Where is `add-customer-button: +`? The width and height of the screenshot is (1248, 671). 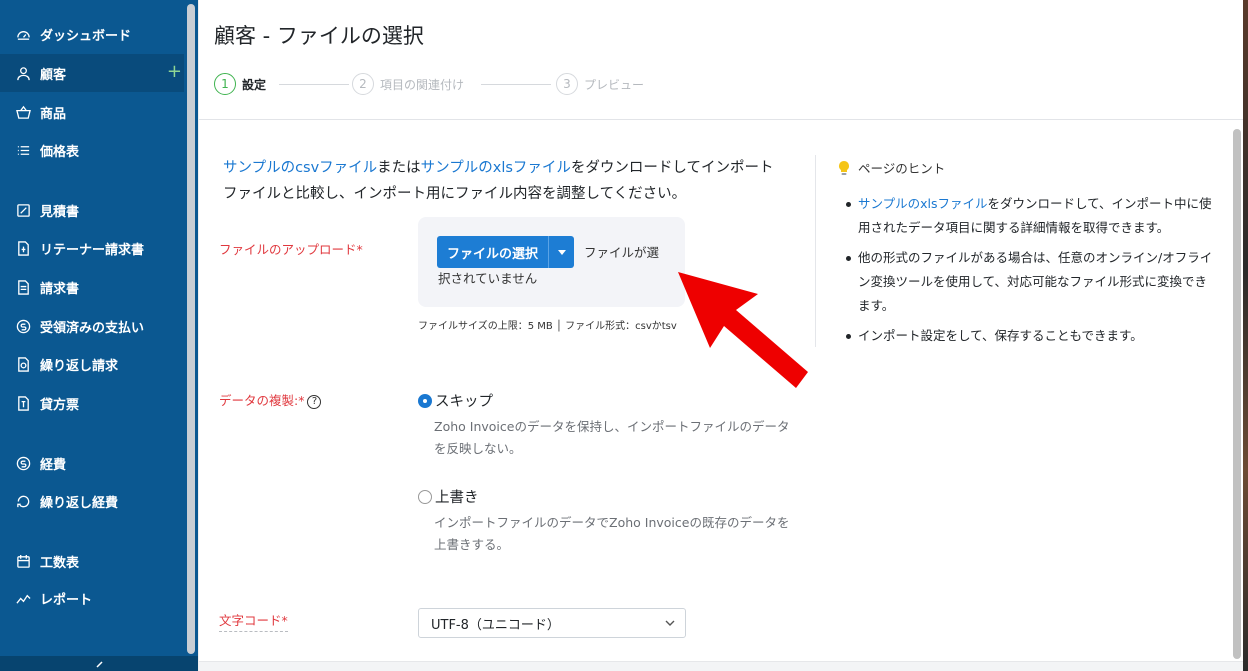 add-customer-button: + is located at coordinates (174, 72).